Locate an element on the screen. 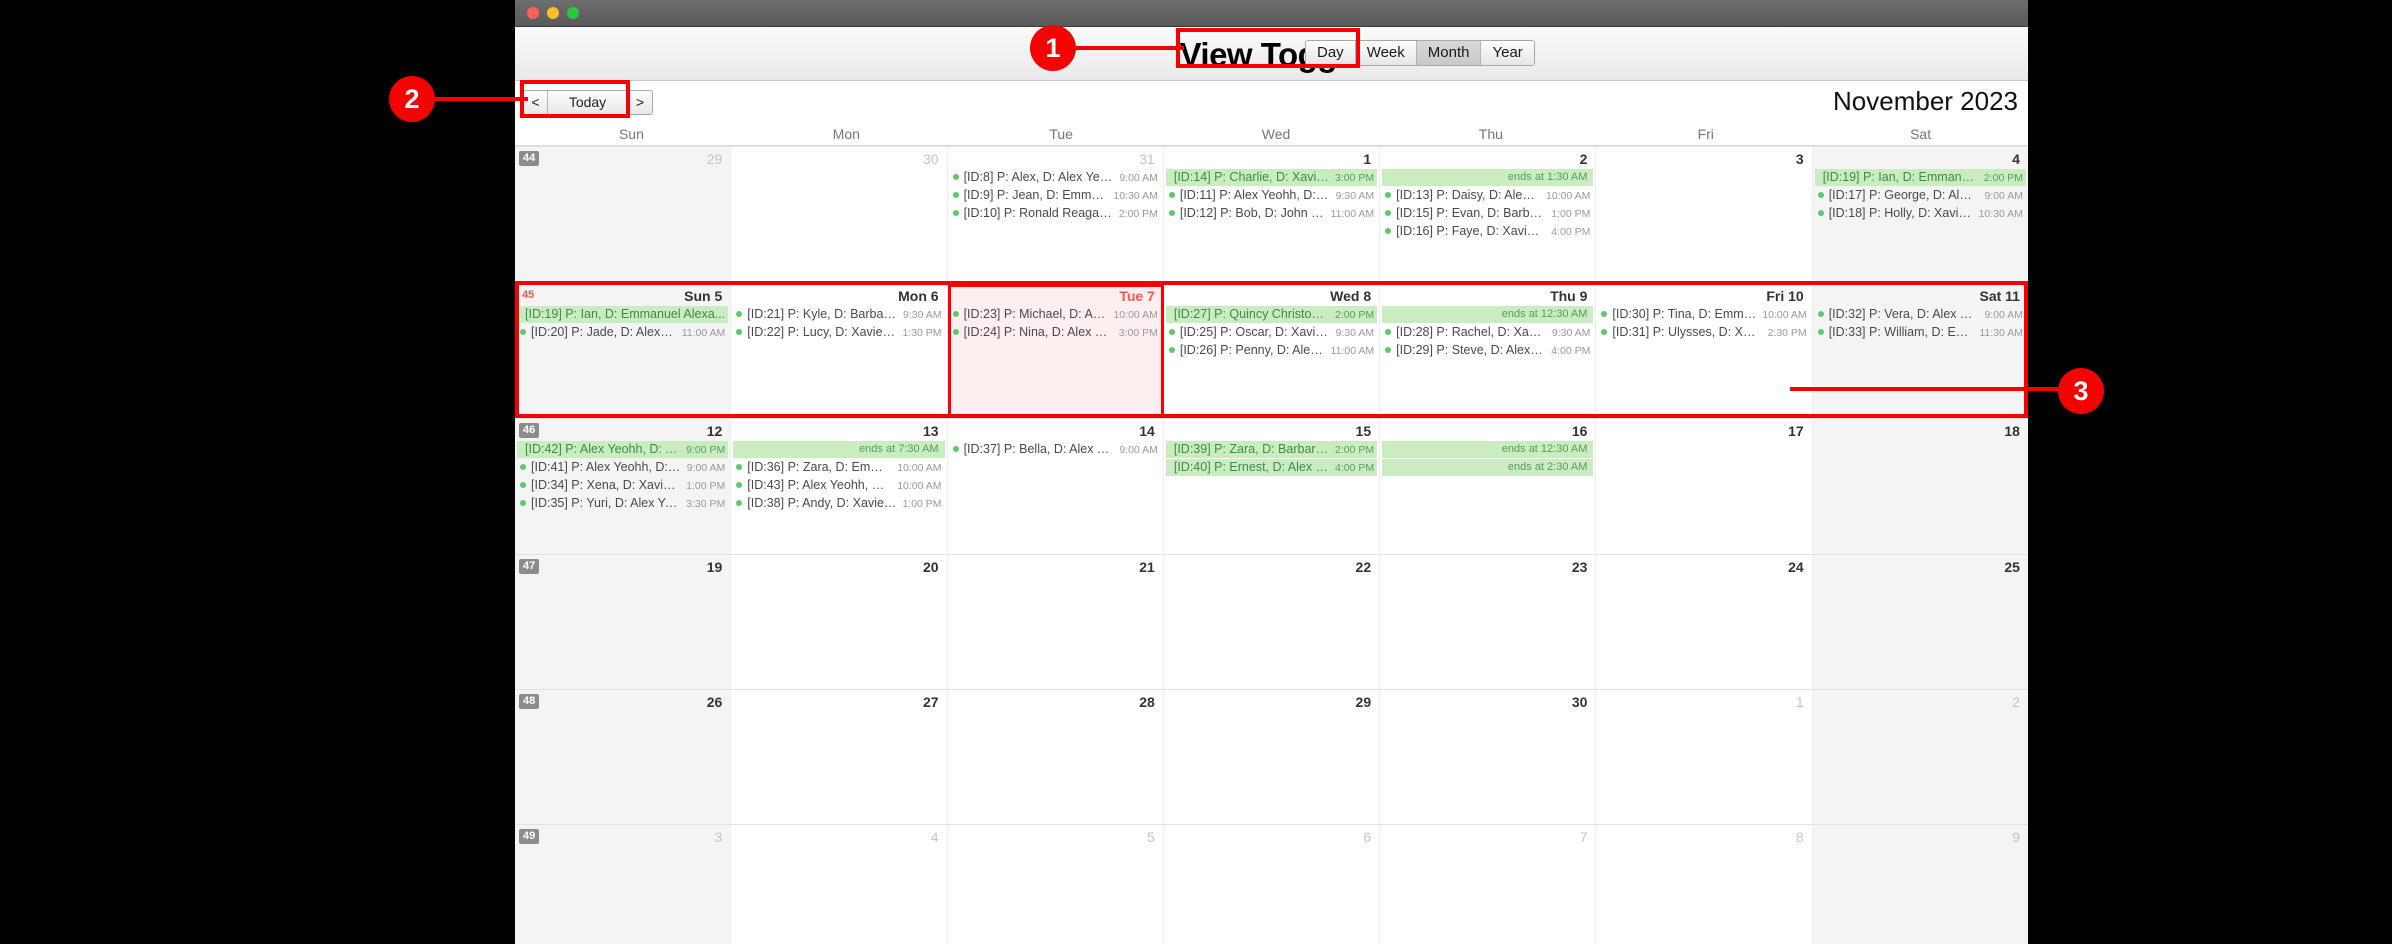  event-item: [ID:33] P: William, D: Emm... 11:30 AM is located at coordinates (1920, 332).